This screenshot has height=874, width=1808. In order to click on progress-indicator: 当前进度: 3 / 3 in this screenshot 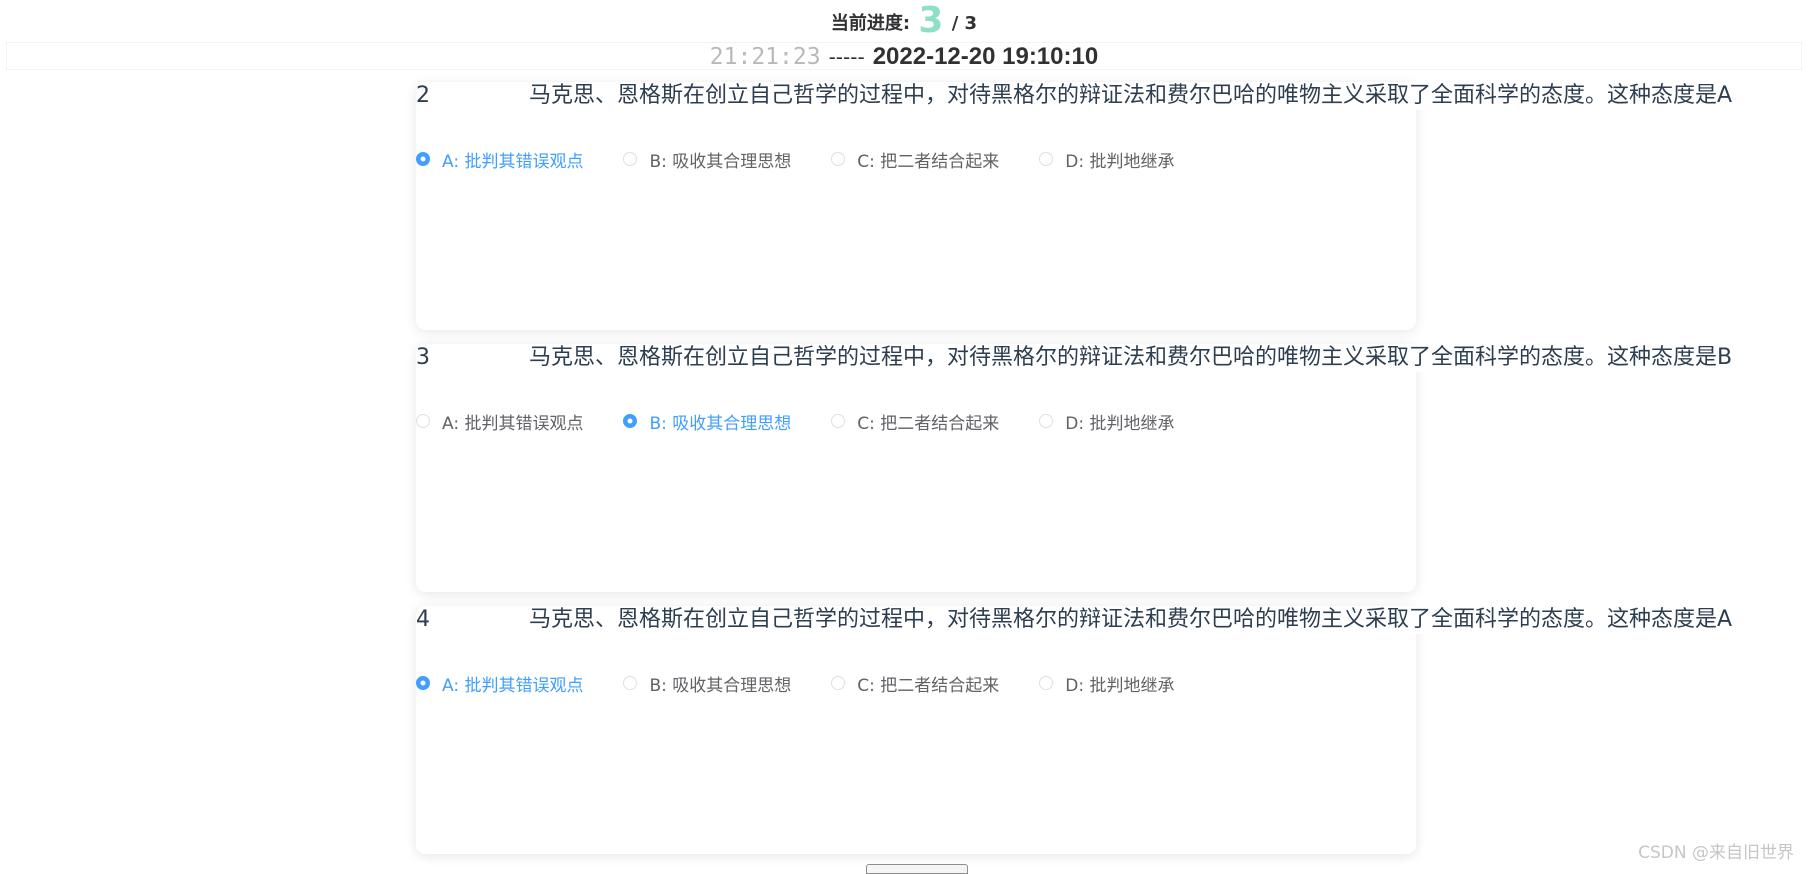, I will do `click(904, 21)`.